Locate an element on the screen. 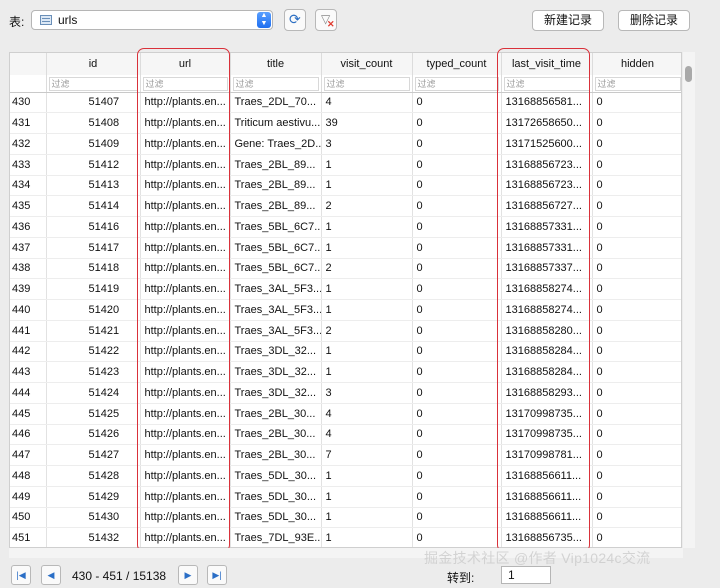 The width and height of the screenshot is (720, 588). column-header: title is located at coordinates (276, 64).